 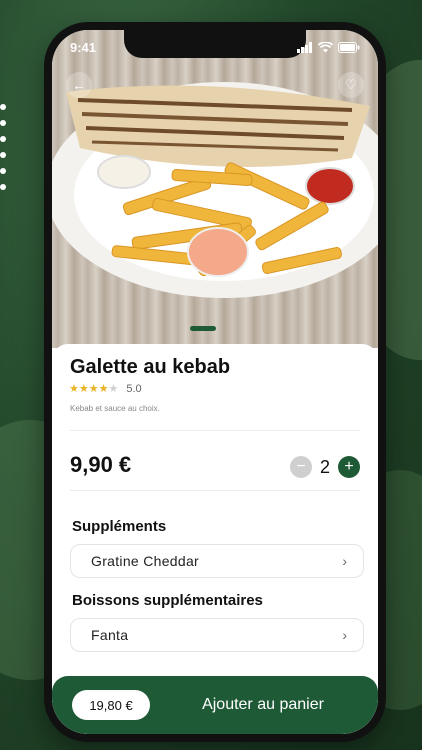 I want to click on side-dots-decoration, so click(x=3, y=147).